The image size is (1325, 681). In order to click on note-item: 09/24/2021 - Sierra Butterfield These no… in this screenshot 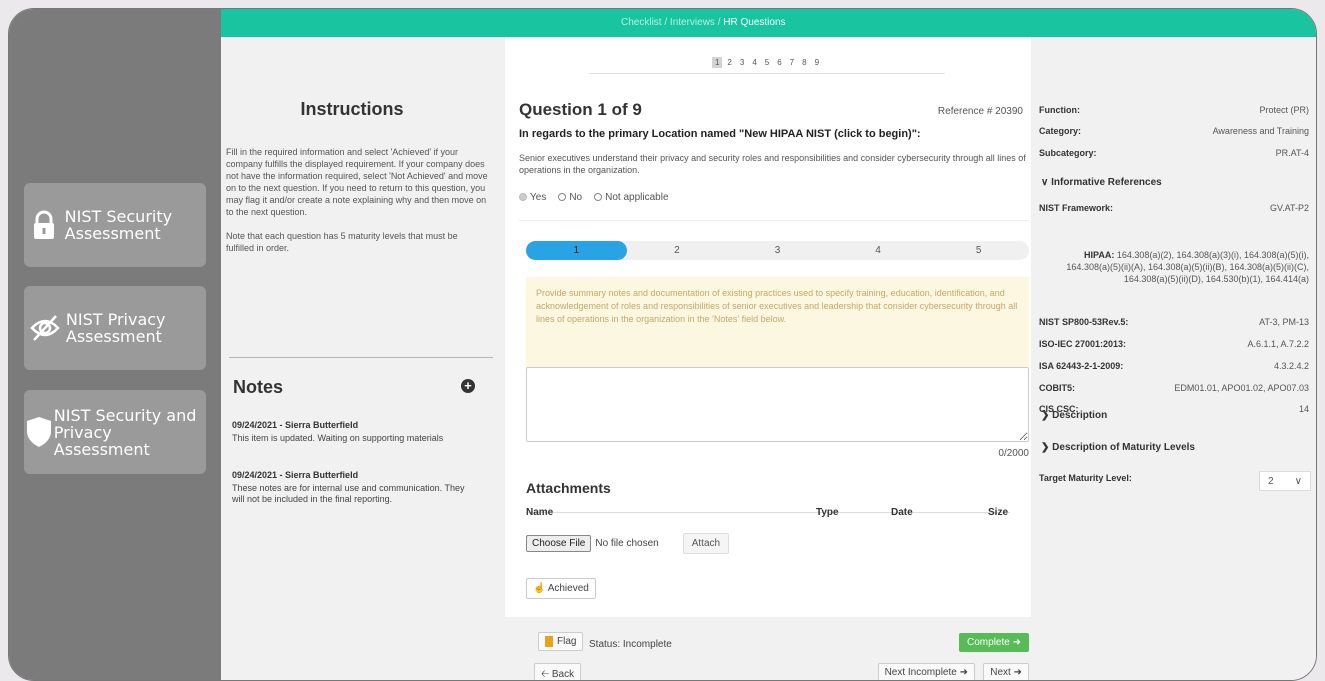, I will do `click(354, 487)`.